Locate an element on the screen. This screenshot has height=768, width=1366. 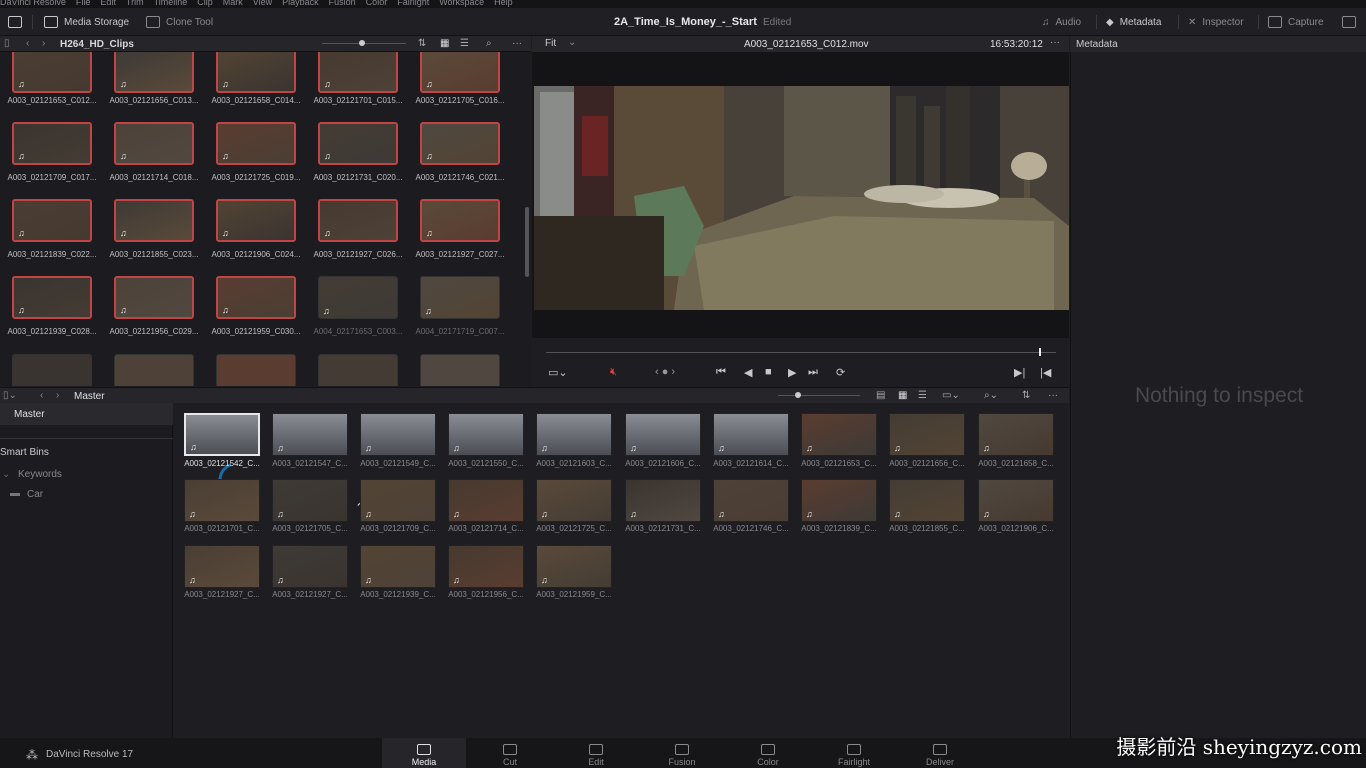
page-fairlight: Fairlight is located at coordinates (854, 753).